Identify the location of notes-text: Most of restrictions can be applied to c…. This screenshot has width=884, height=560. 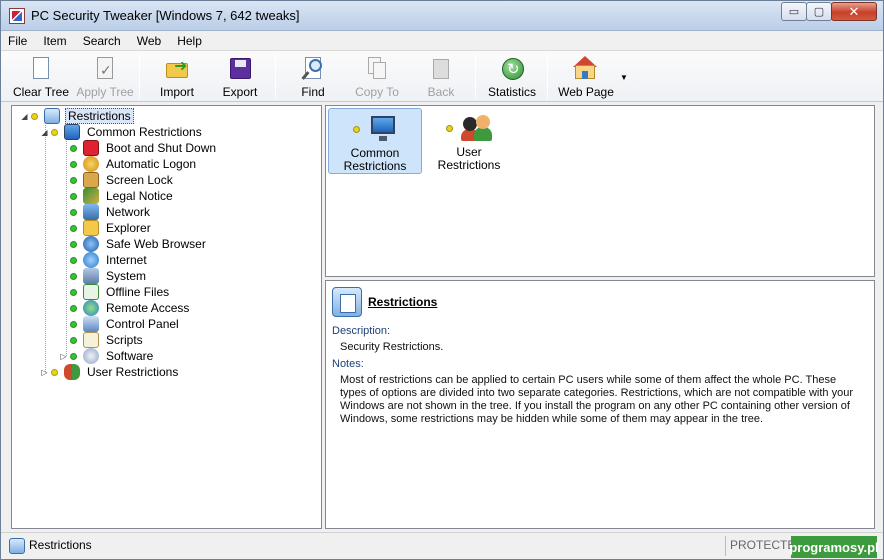
(596, 399).